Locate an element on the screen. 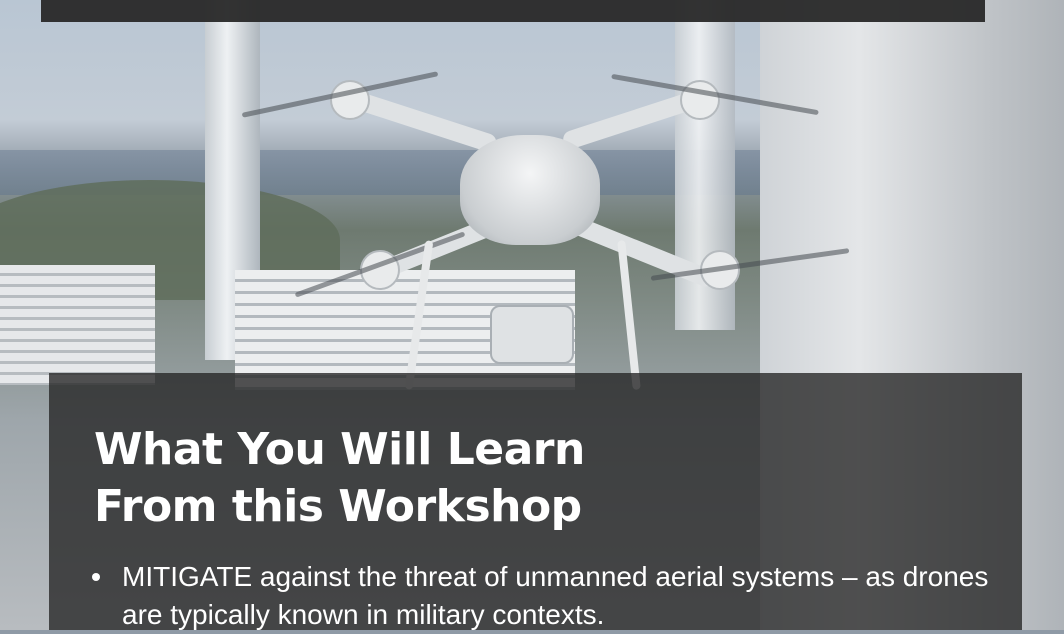  title-line-2: From this Workshop is located at coordinates (338, 506).